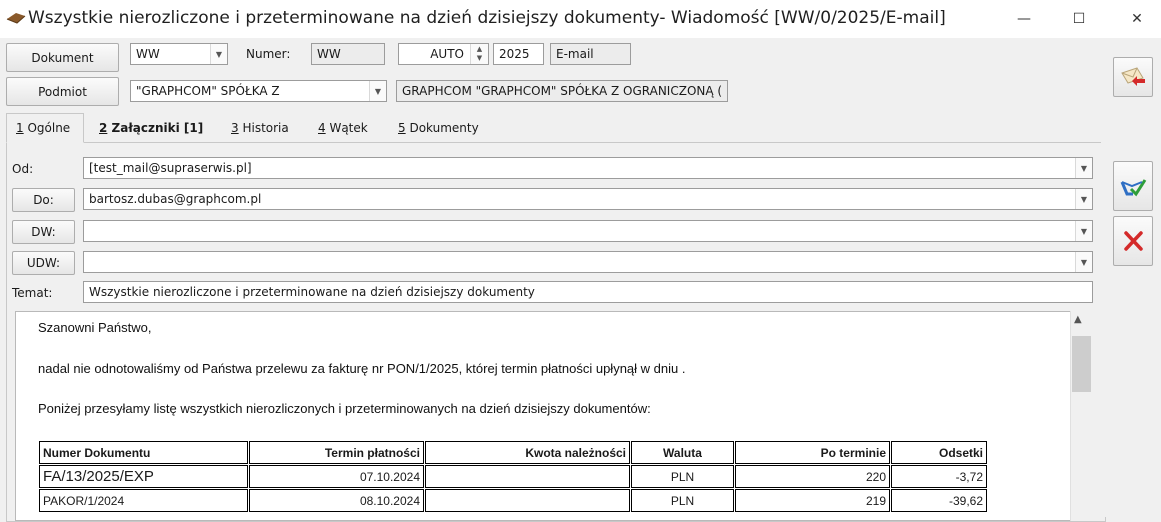 The height and width of the screenshot is (522, 1161). Describe the element at coordinates (179, 54) in the screenshot. I see `dokument-type-select: WW ▼` at that location.